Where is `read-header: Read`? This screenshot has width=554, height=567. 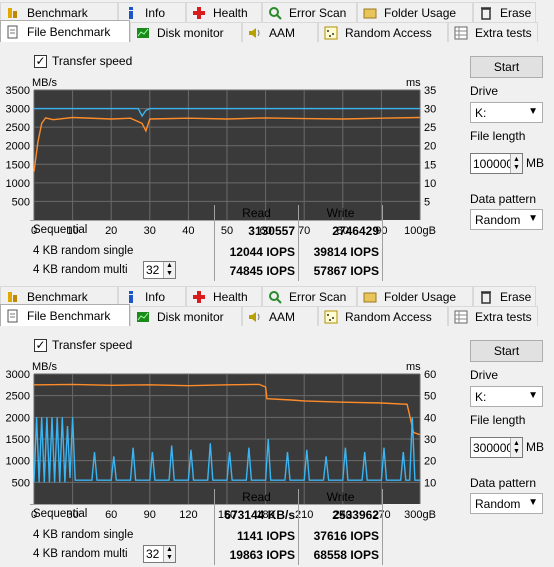
read-header: Read is located at coordinates (256, 213).